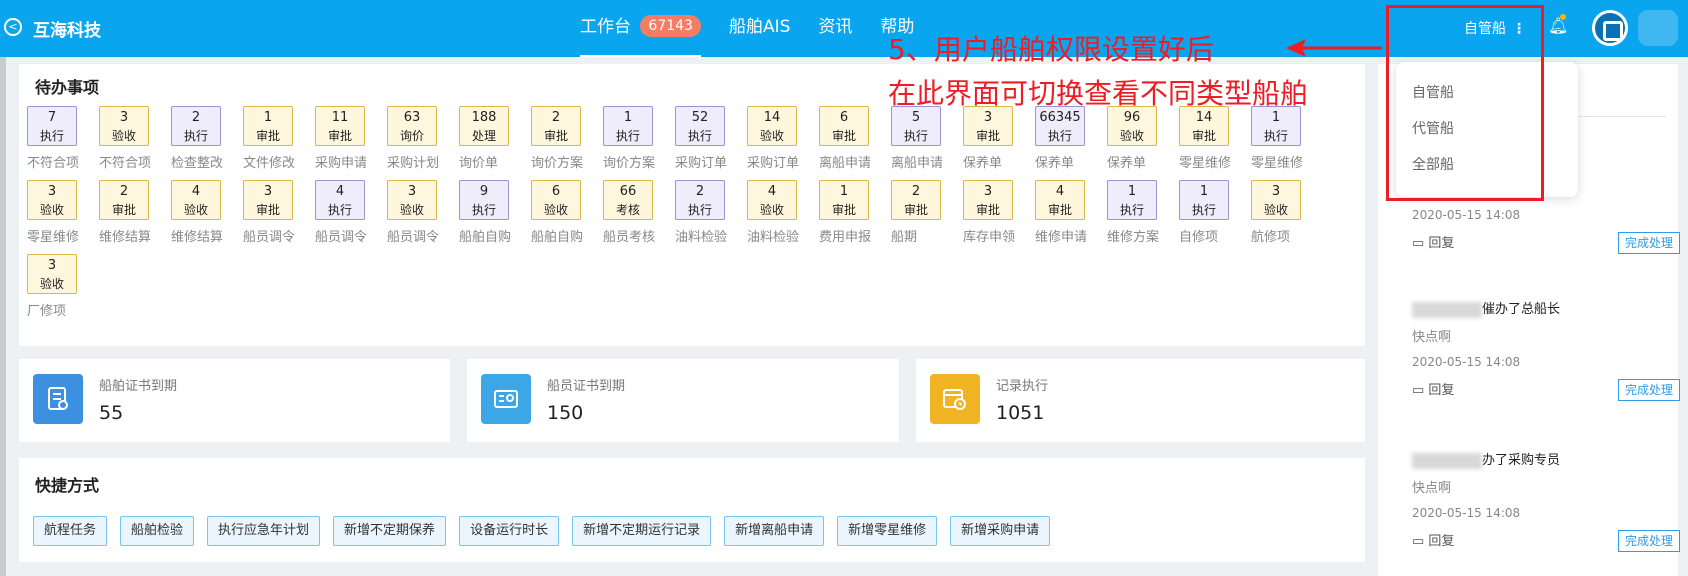  I want to click on todo-count-box: 66 考核, so click(628, 200).